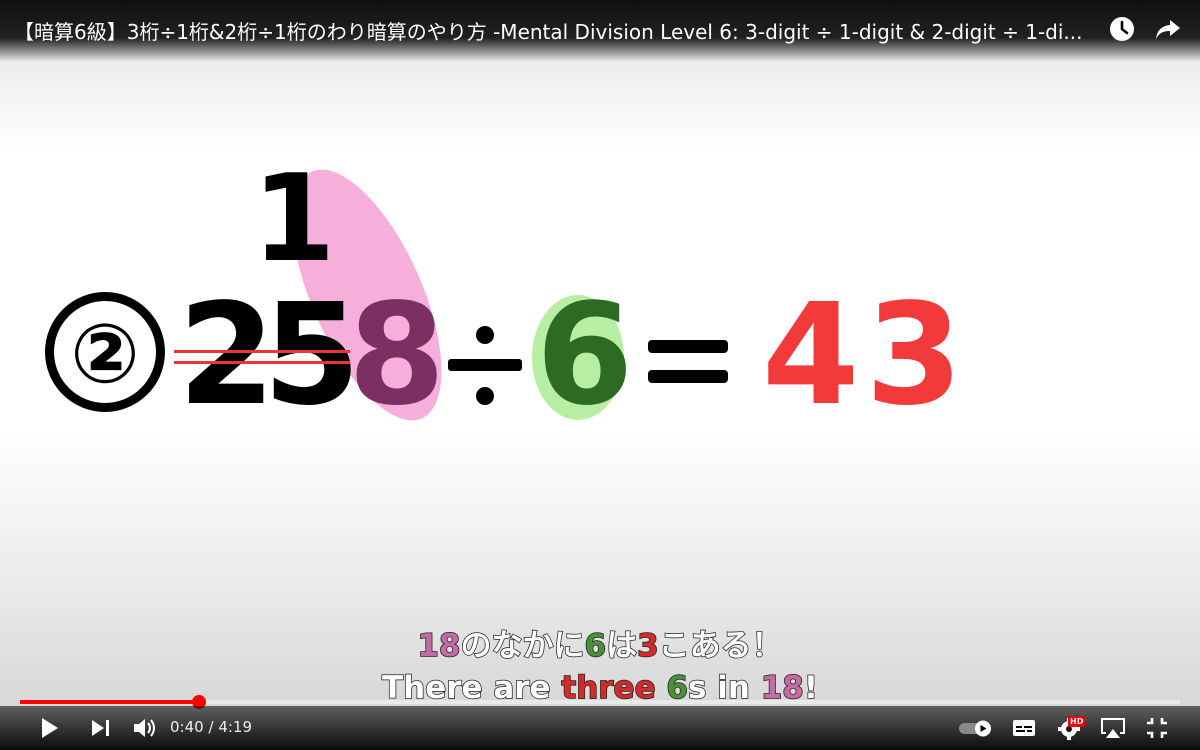 The height and width of the screenshot is (750, 1200). What do you see at coordinates (294, 219) in the screenshot?
I see `carry-digit: 1` at bounding box center [294, 219].